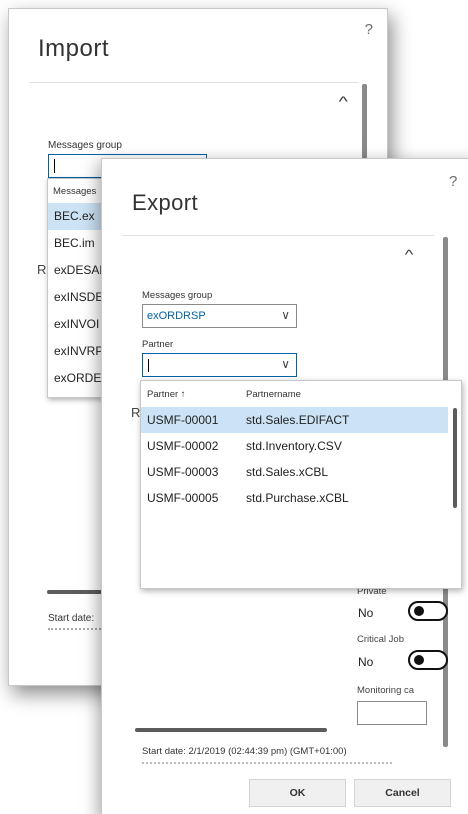 The height and width of the screenshot is (814, 468). What do you see at coordinates (219, 365) in the screenshot?
I see `partner-input: ∨` at bounding box center [219, 365].